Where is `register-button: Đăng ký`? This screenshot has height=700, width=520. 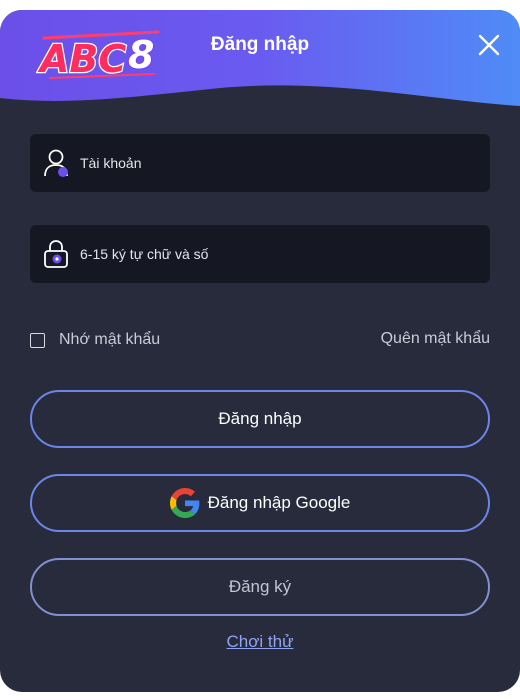
register-button: Đăng ký is located at coordinates (260, 587).